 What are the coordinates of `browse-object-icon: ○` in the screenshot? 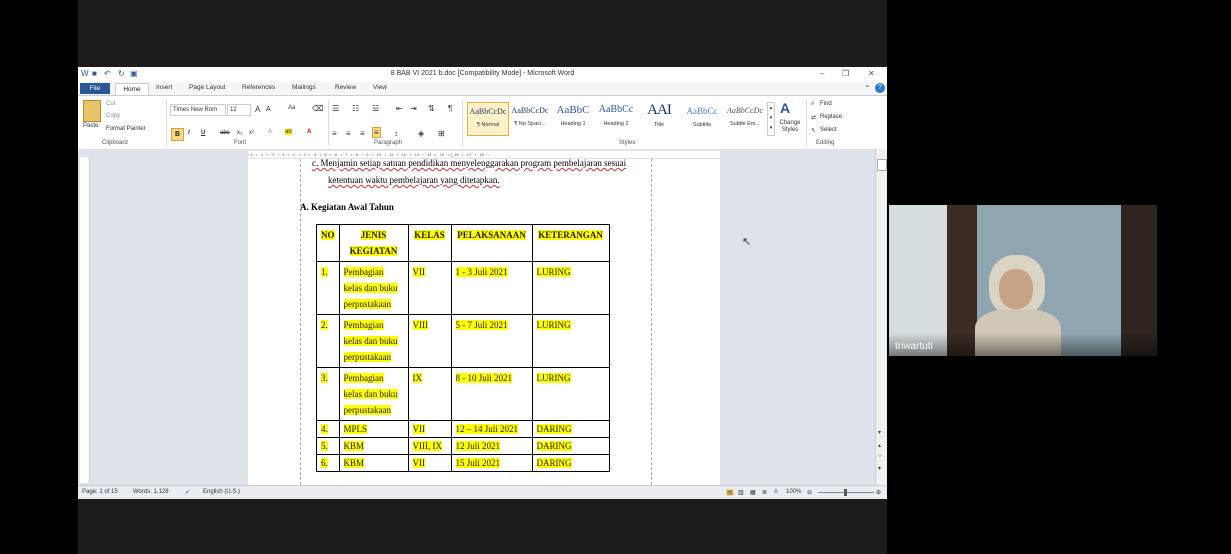 It's located at (880, 456).